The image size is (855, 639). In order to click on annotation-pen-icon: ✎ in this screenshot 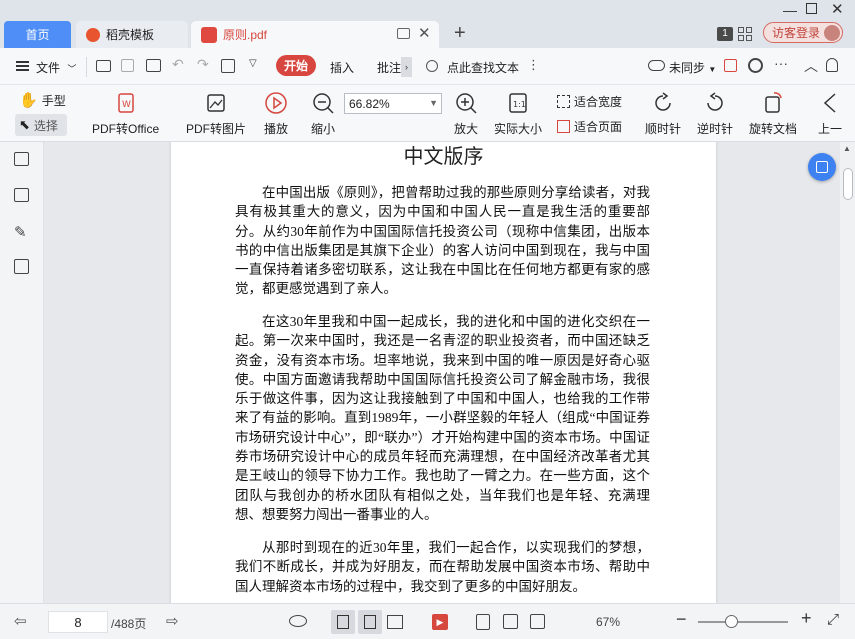, I will do `click(20, 232)`.